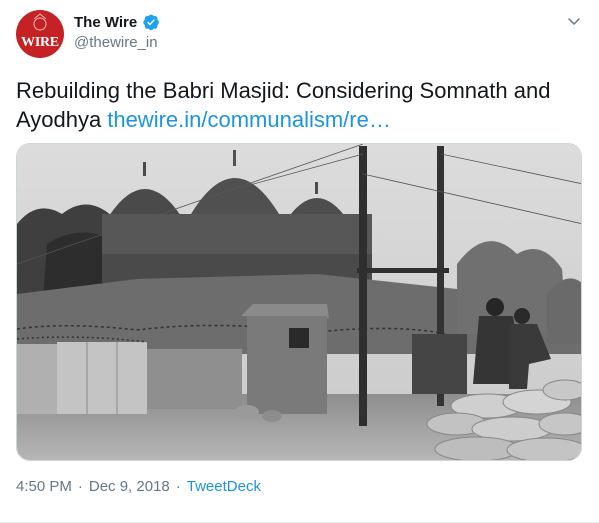  What do you see at coordinates (40, 42) in the screenshot?
I see `avatar-logo: WIRE` at bounding box center [40, 42].